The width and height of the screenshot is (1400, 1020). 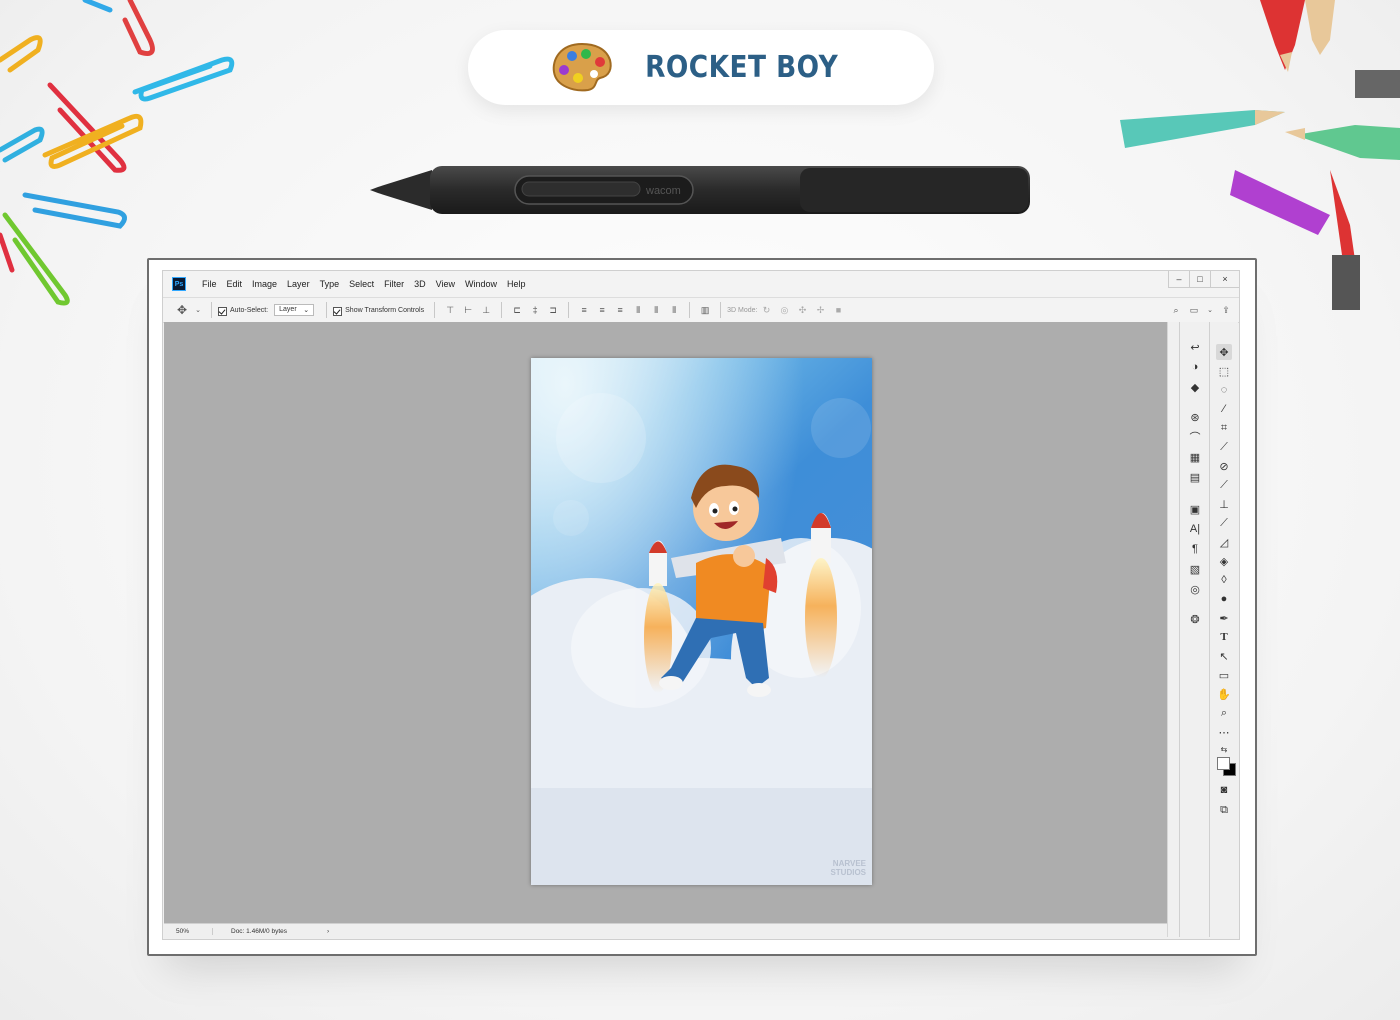 What do you see at coordinates (1173, 629) in the screenshot?
I see `vertical-scrollbar` at bounding box center [1173, 629].